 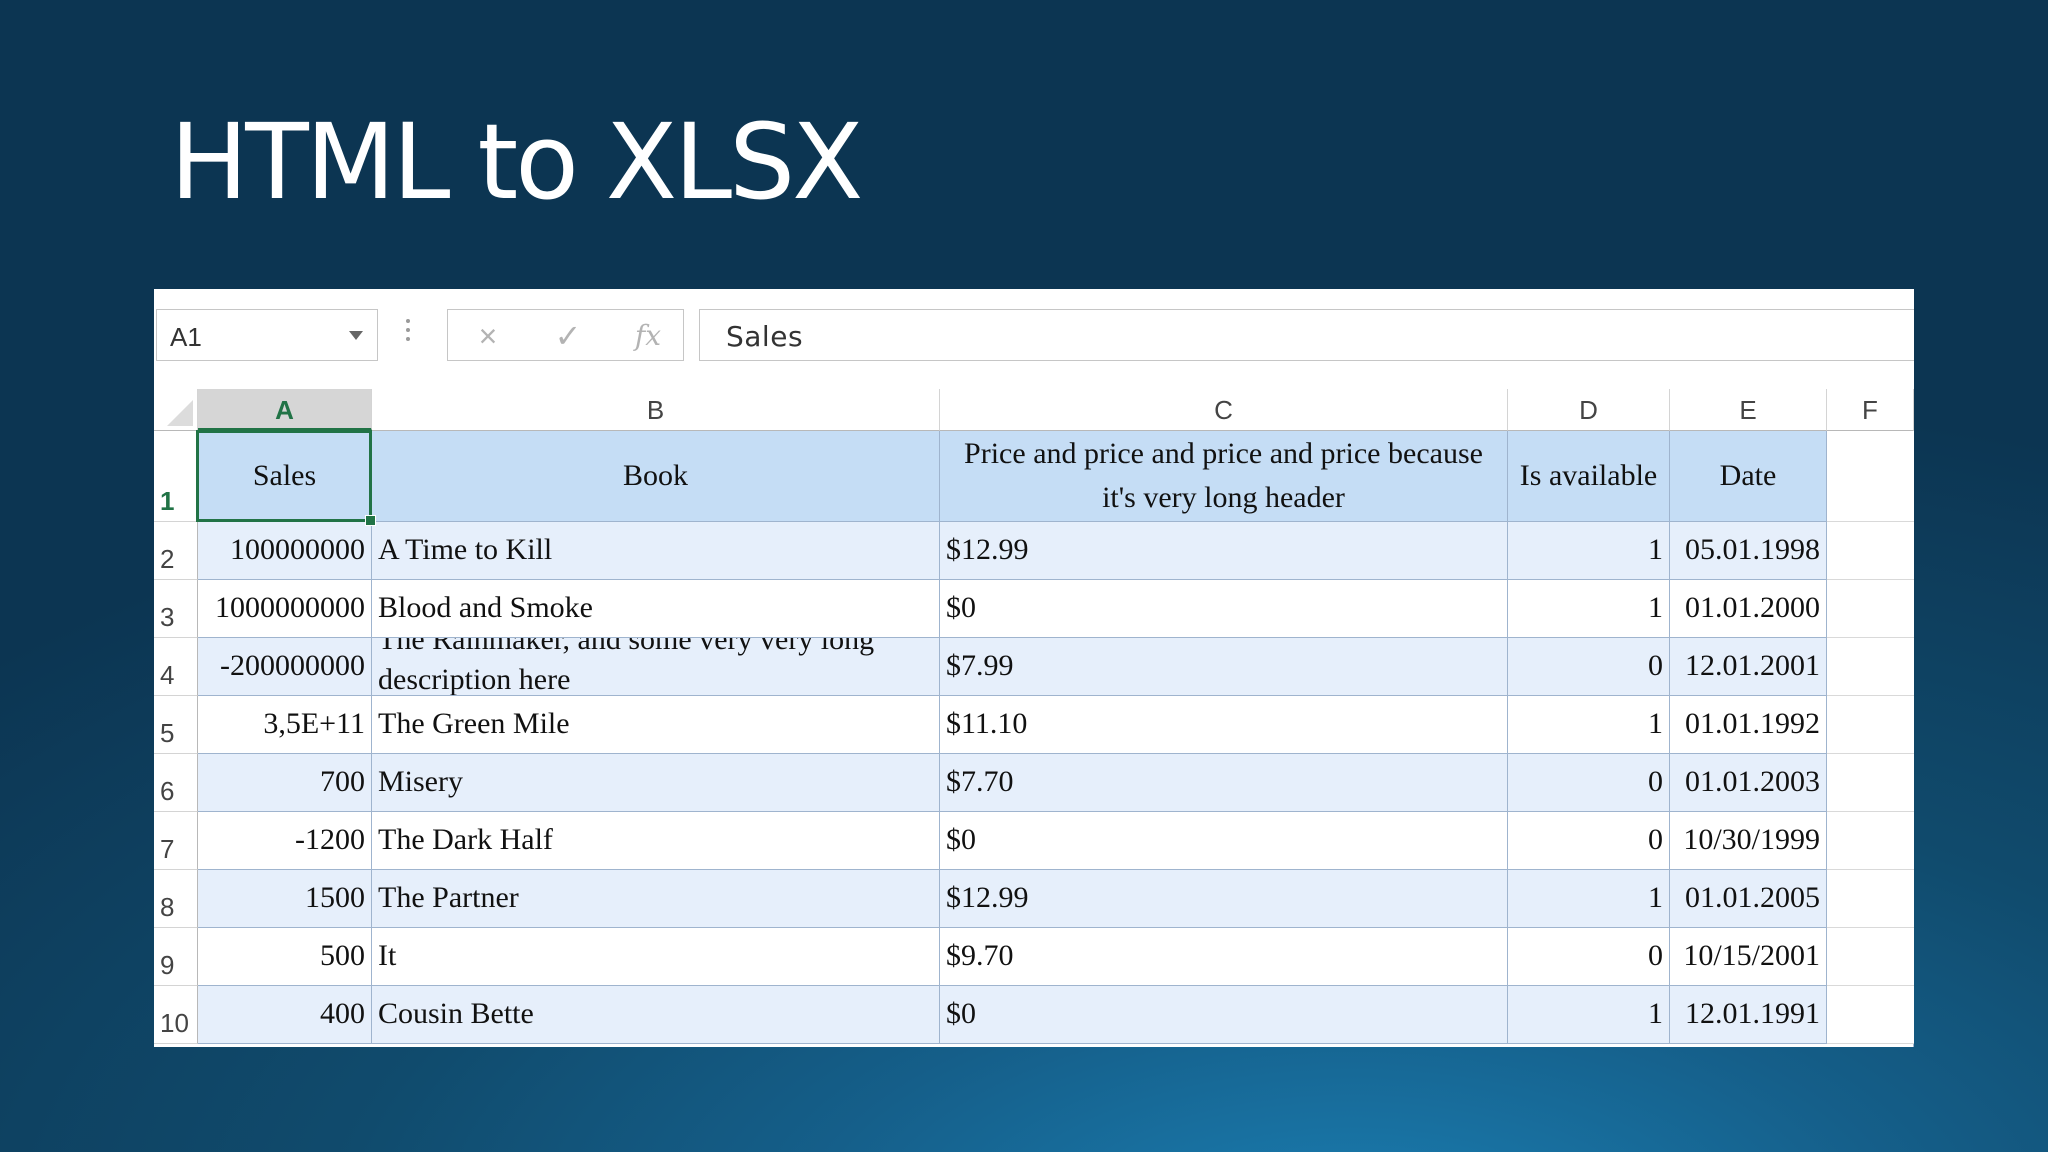 I want to click on row-number: 4, so click(x=167, y=675).